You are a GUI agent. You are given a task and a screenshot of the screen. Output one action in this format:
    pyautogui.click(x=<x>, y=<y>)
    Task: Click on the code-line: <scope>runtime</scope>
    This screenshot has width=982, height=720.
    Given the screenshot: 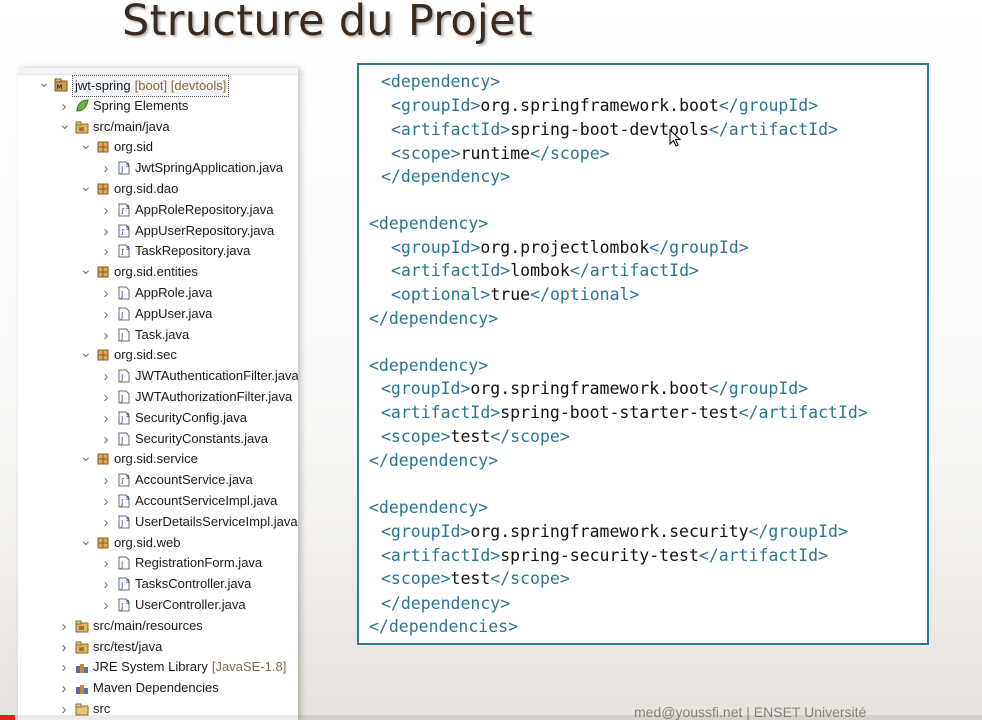 What is the action you would take?
    pyautogui.click(x=500, y=154)
    